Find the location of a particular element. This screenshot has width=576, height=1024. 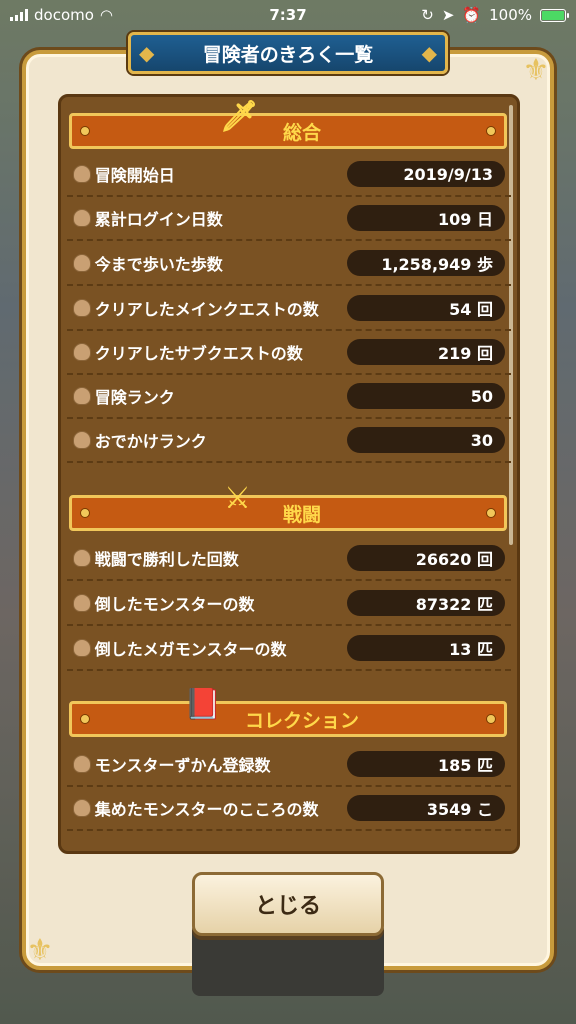

record-value: 87322 匹 is located at coordinates (426, 603).